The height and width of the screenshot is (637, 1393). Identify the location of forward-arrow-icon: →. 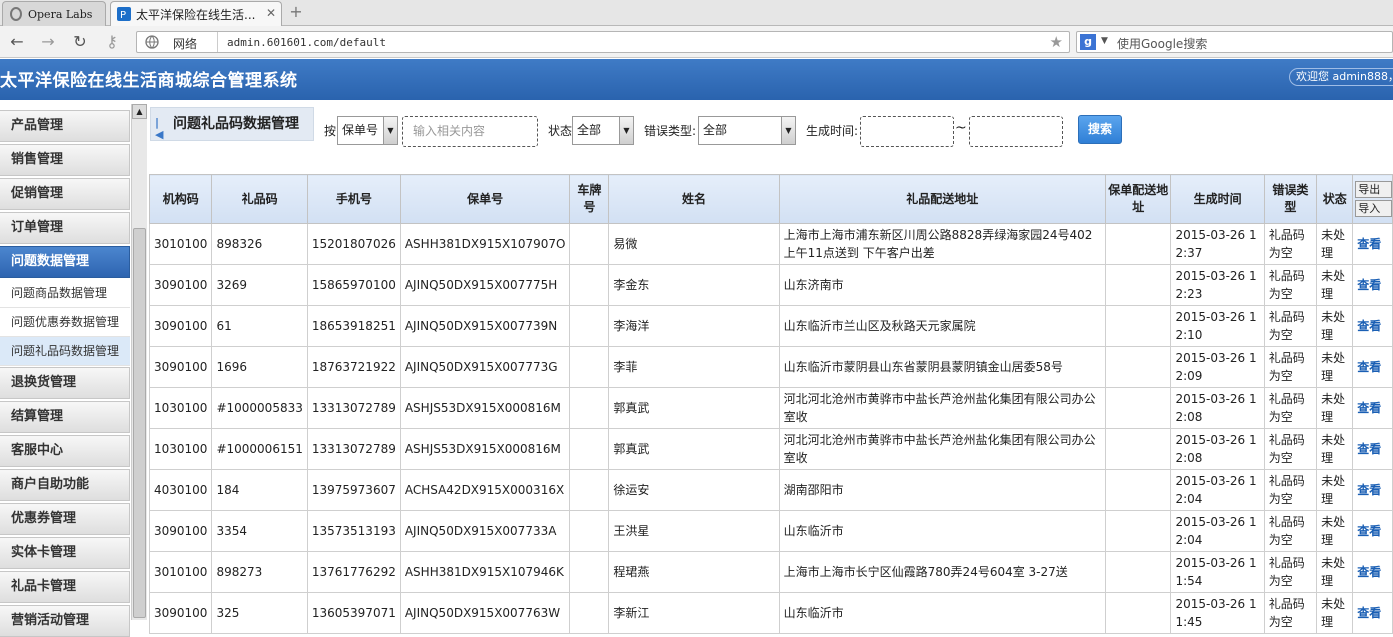
(48, 42).